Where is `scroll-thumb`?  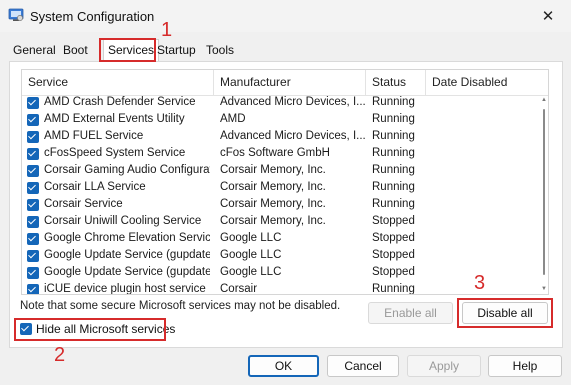 scroll-thumb is located at coordinates (544, 192).